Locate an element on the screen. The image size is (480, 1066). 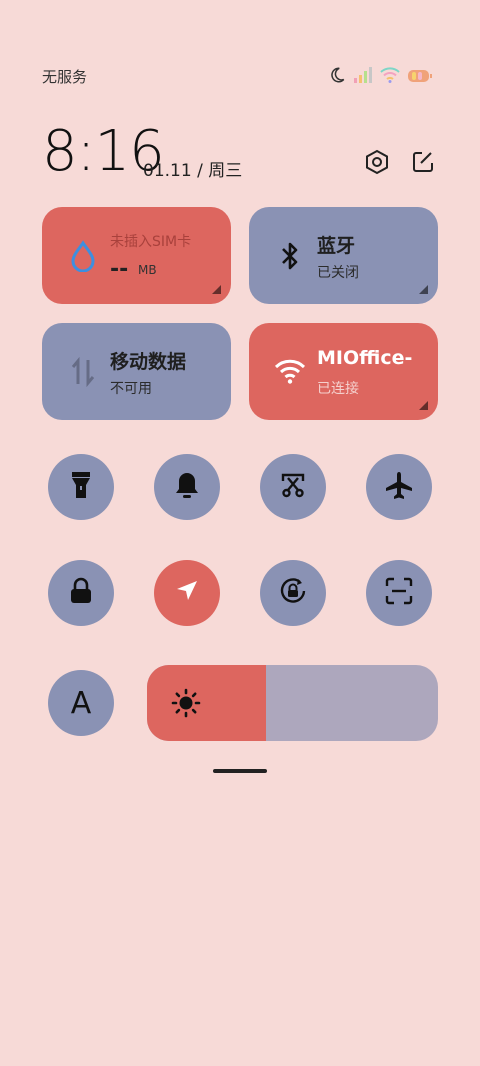
font-toggle-label: A is located at coordinates (81, 703).